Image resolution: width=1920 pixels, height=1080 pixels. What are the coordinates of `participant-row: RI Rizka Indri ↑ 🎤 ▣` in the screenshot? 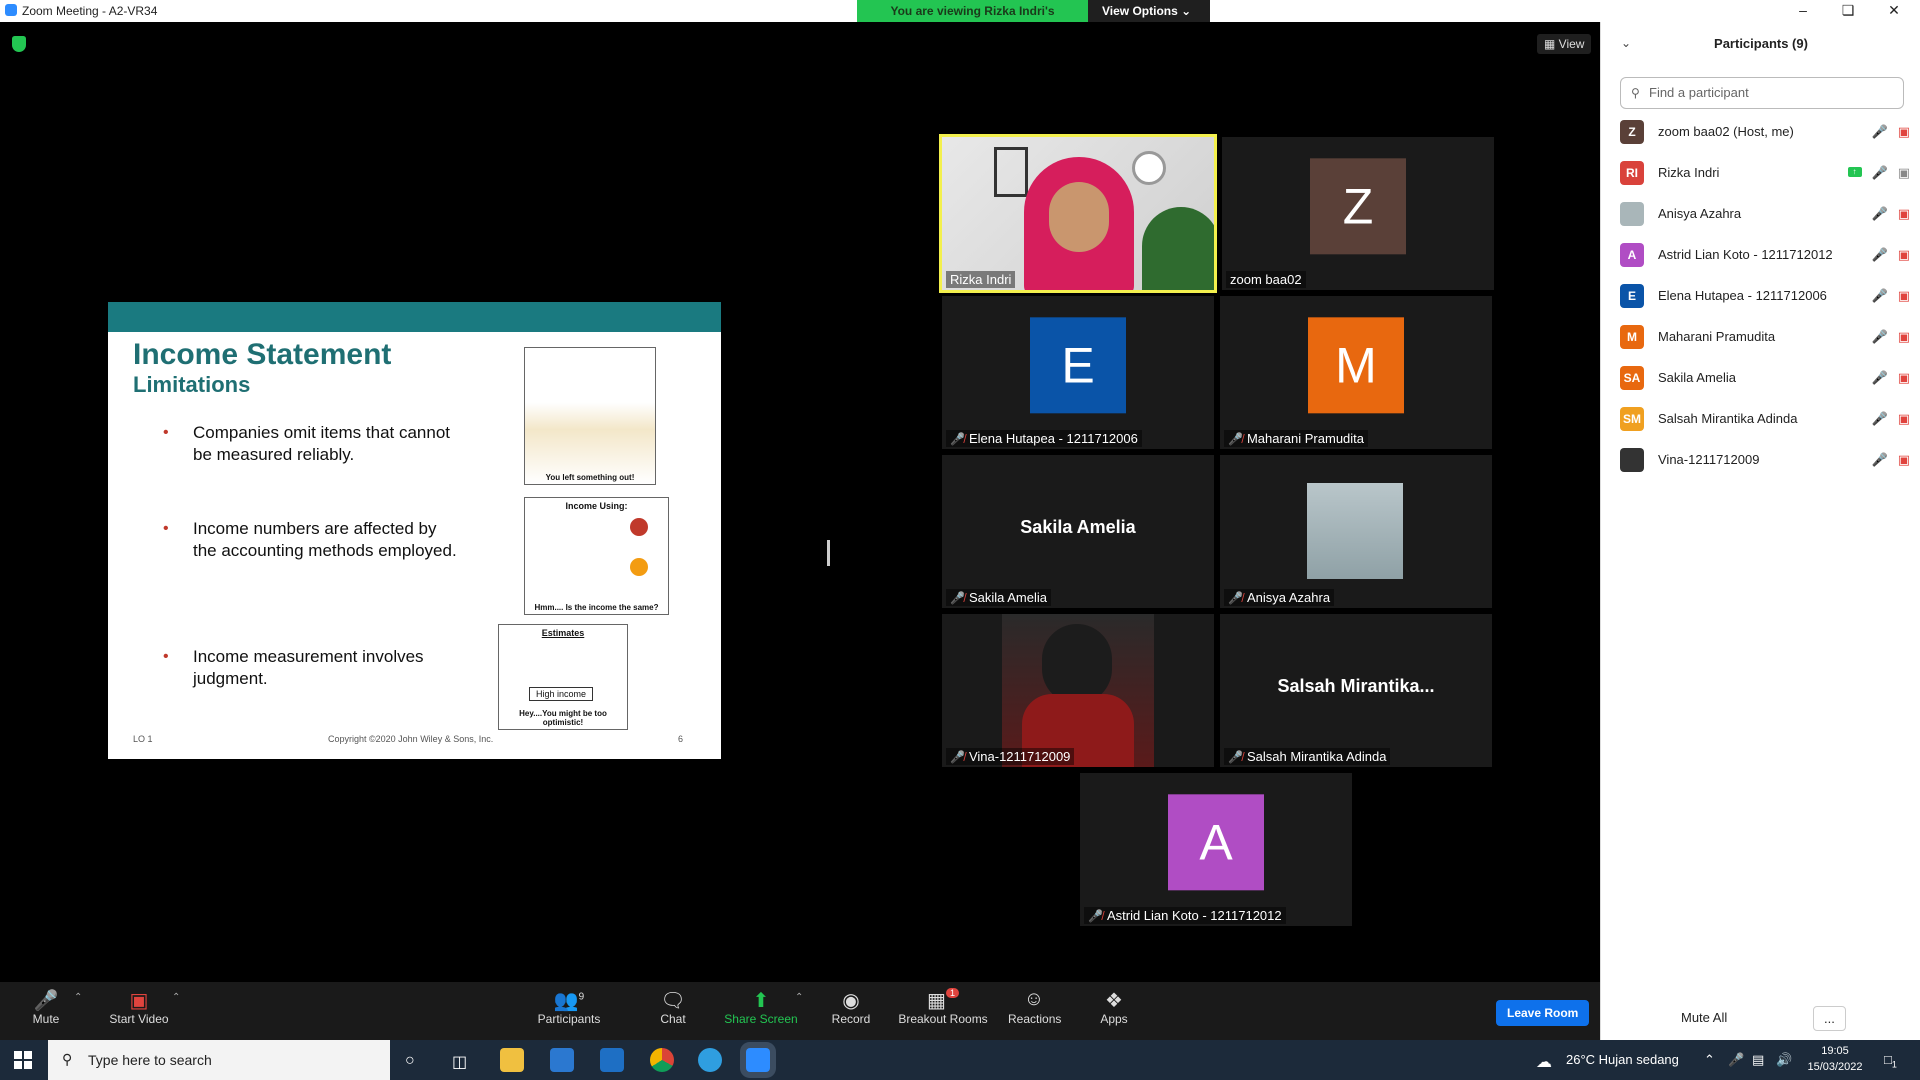 It's located at (1765, 172).